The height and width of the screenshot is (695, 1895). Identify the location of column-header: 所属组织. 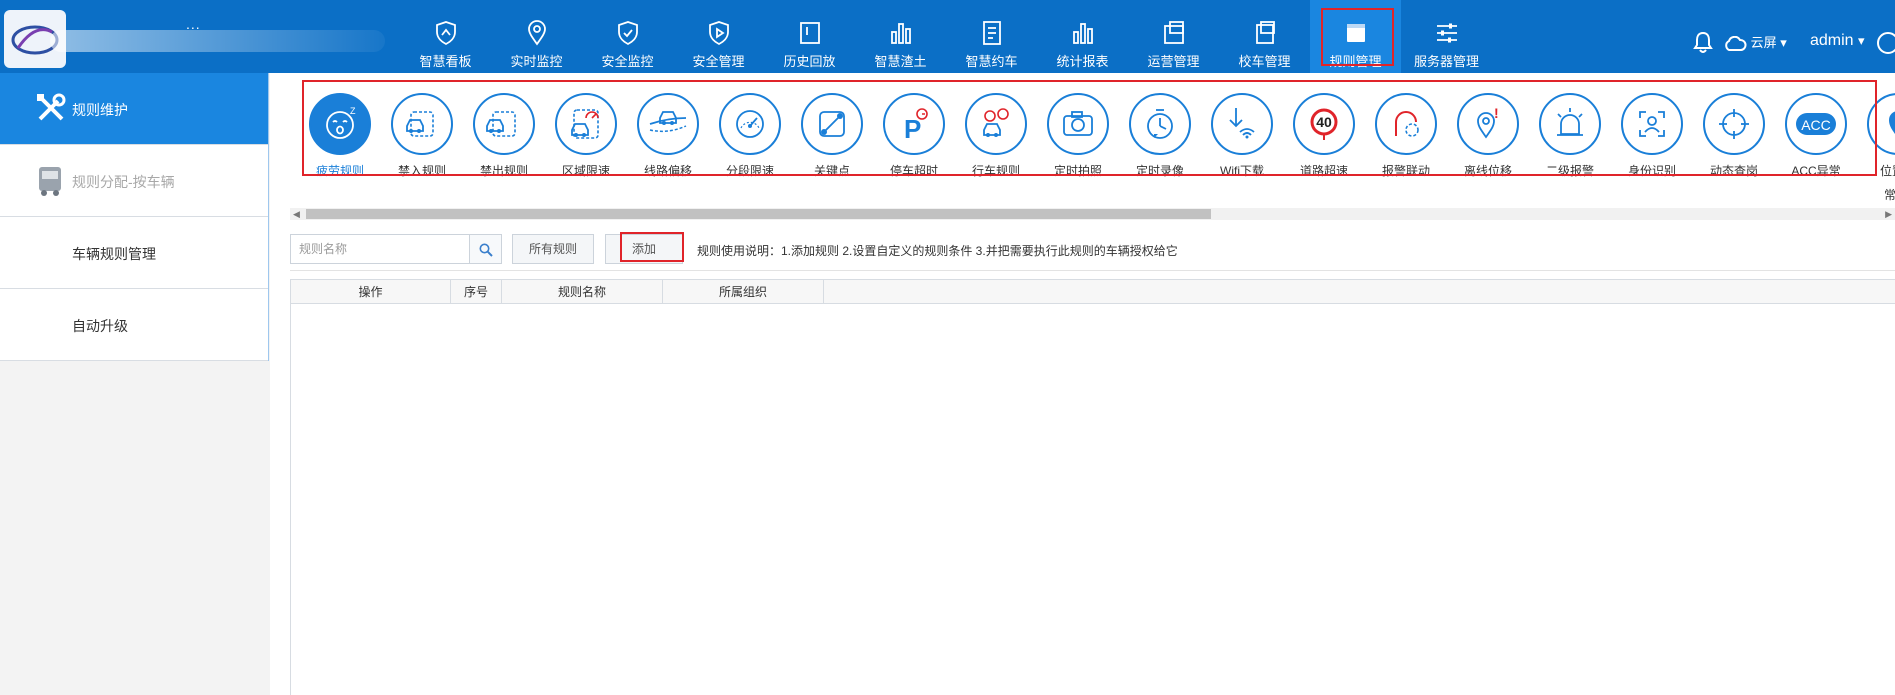
(743, 292).